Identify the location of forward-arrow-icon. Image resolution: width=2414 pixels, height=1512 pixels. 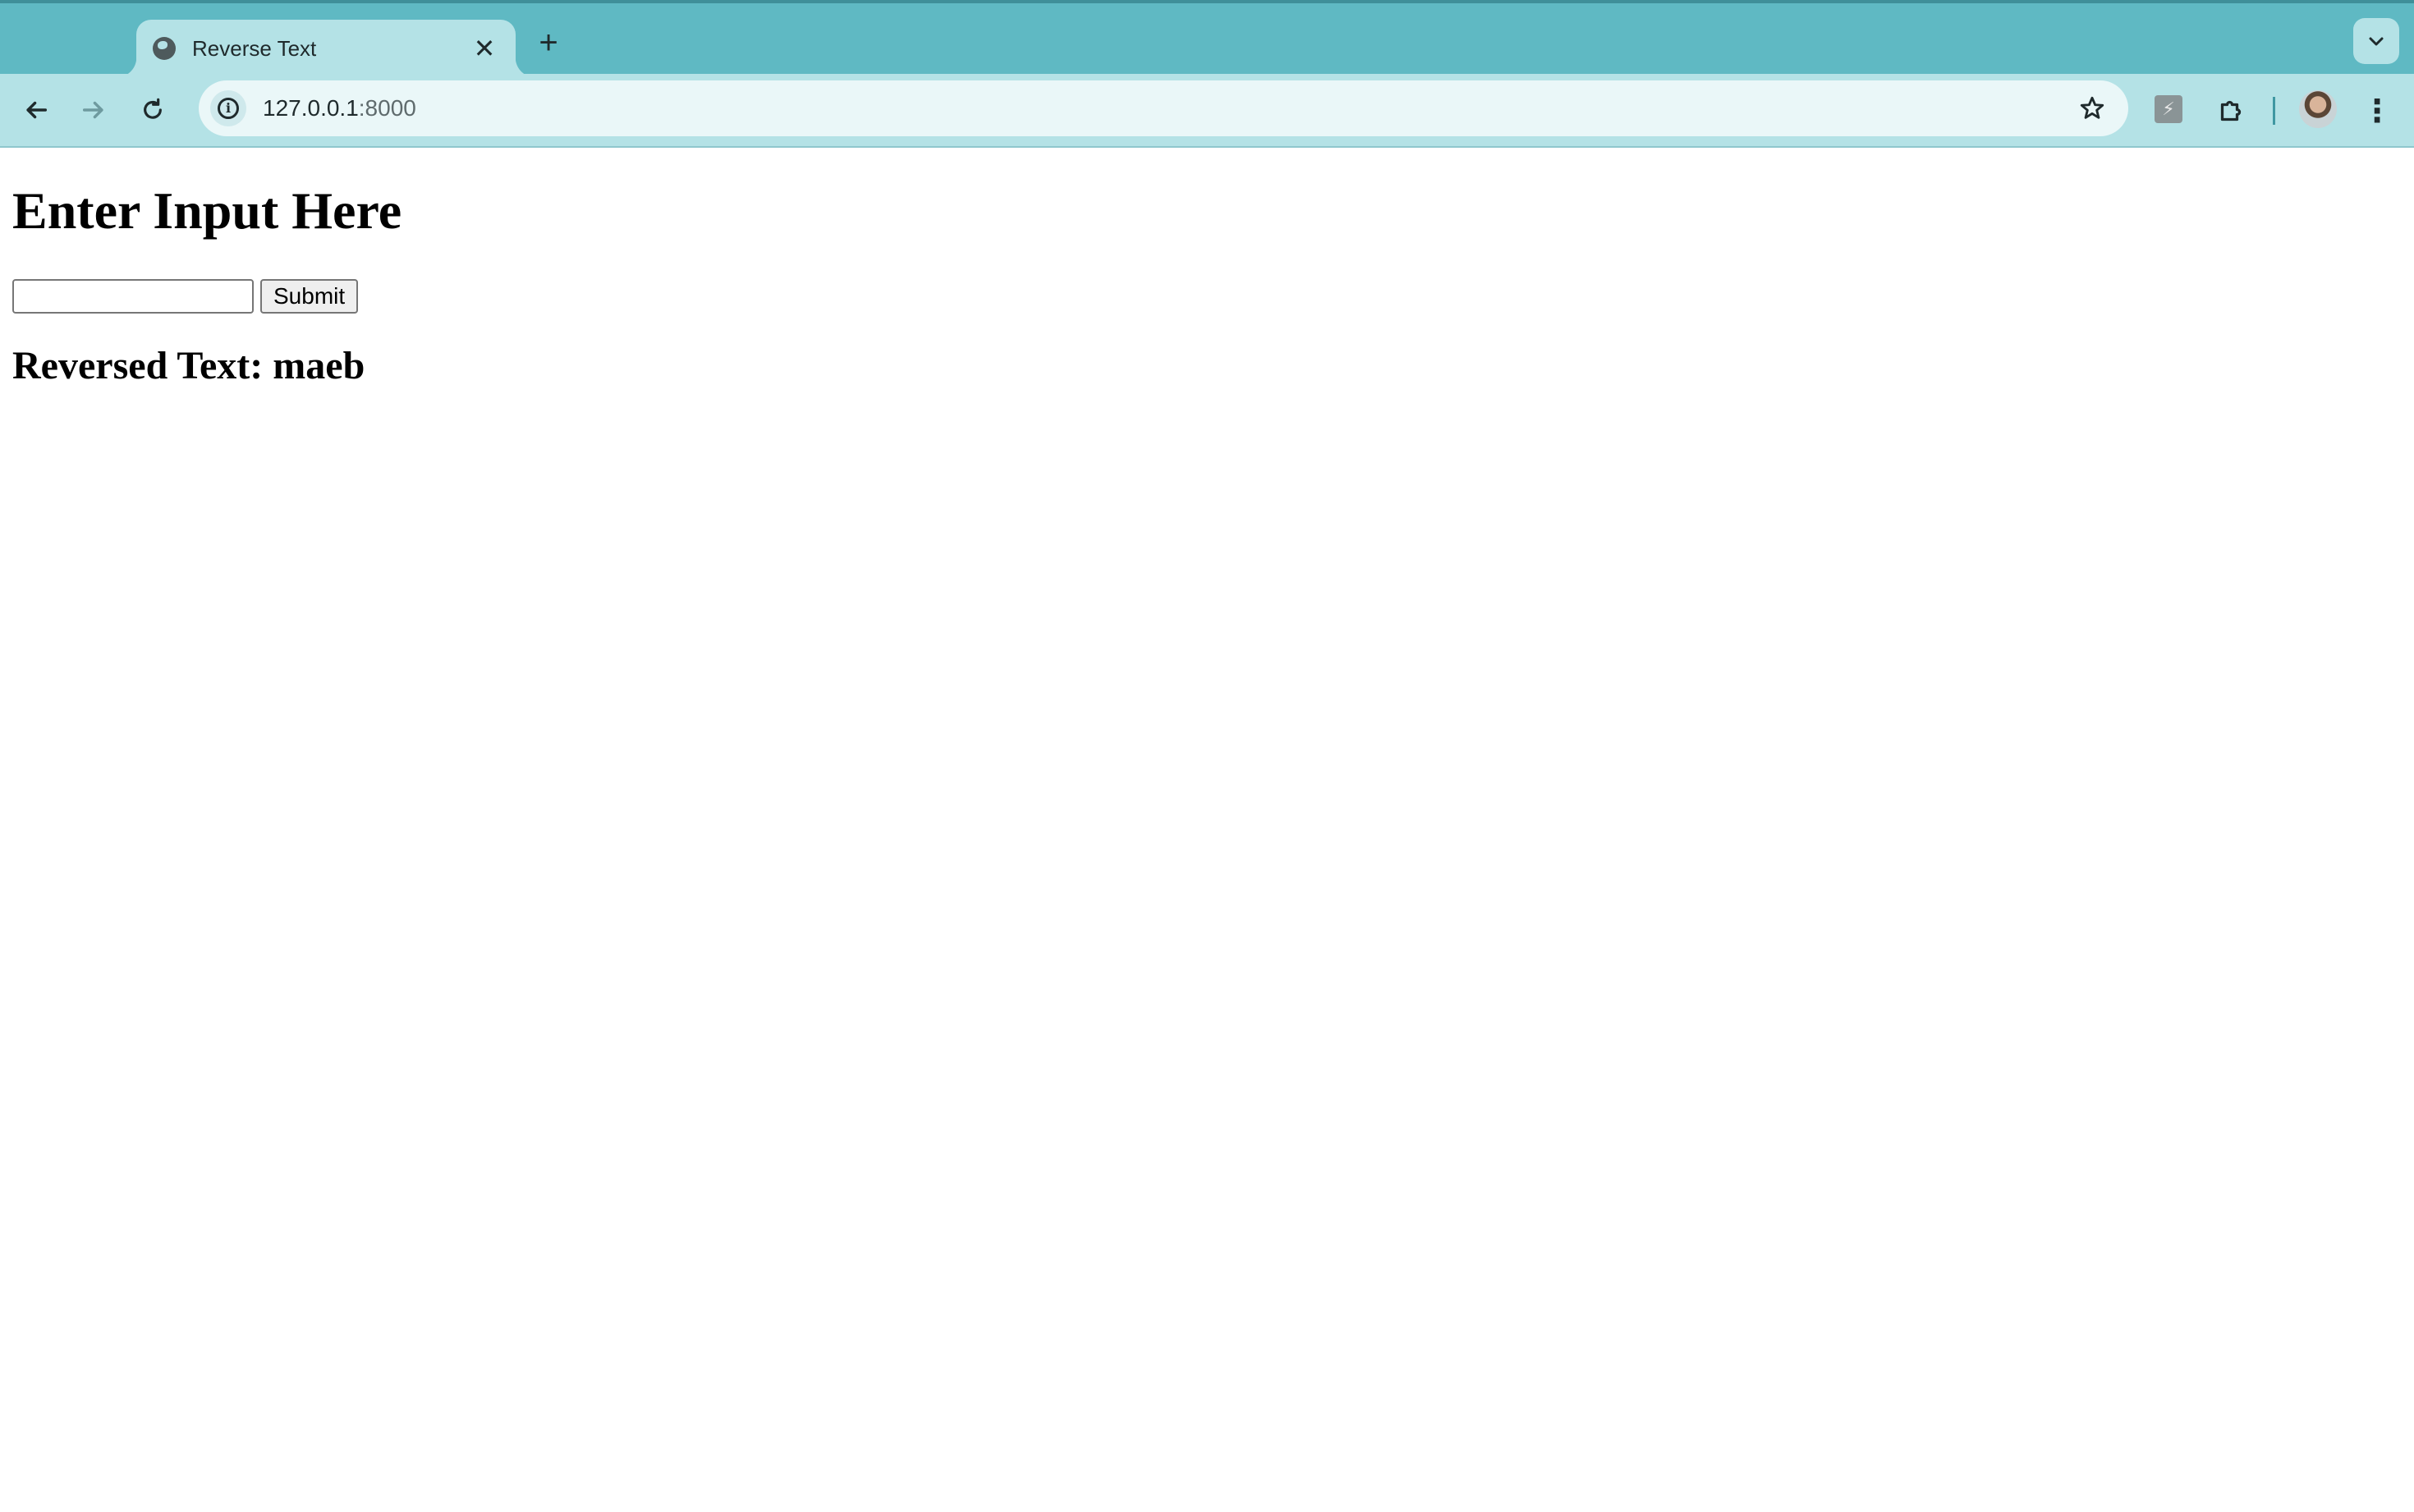
(94, 110).